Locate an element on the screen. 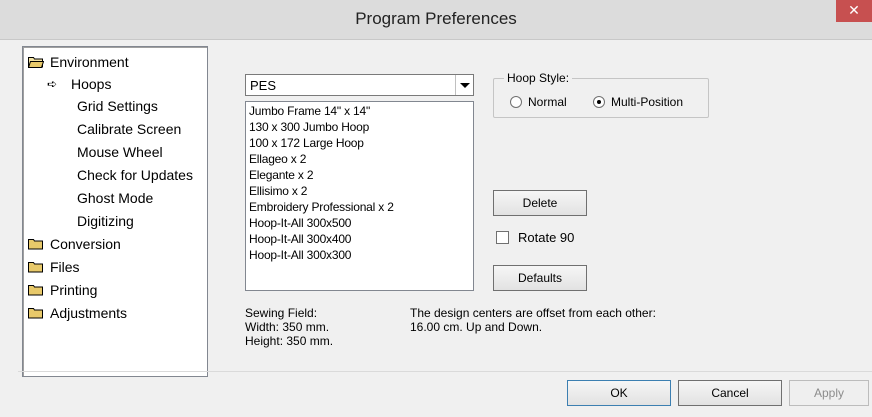 This screenshot has width=872, height=417. tree-item-conversion: Conversion is located at coordinates (74, 244).